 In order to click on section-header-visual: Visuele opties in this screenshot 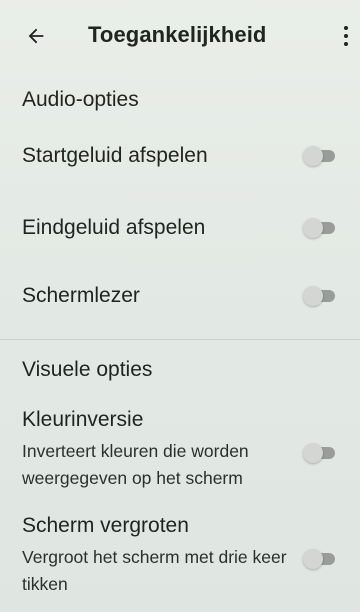, I will do `click(87, 369)`.